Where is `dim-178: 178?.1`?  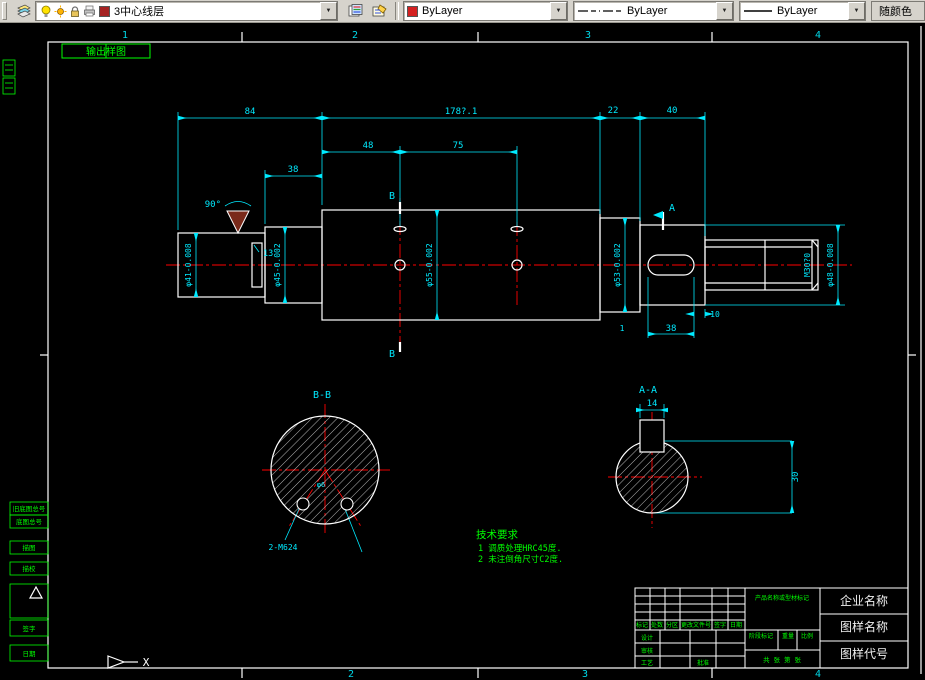 dim-178: 178?.1 is located at coordinates (461, 112).